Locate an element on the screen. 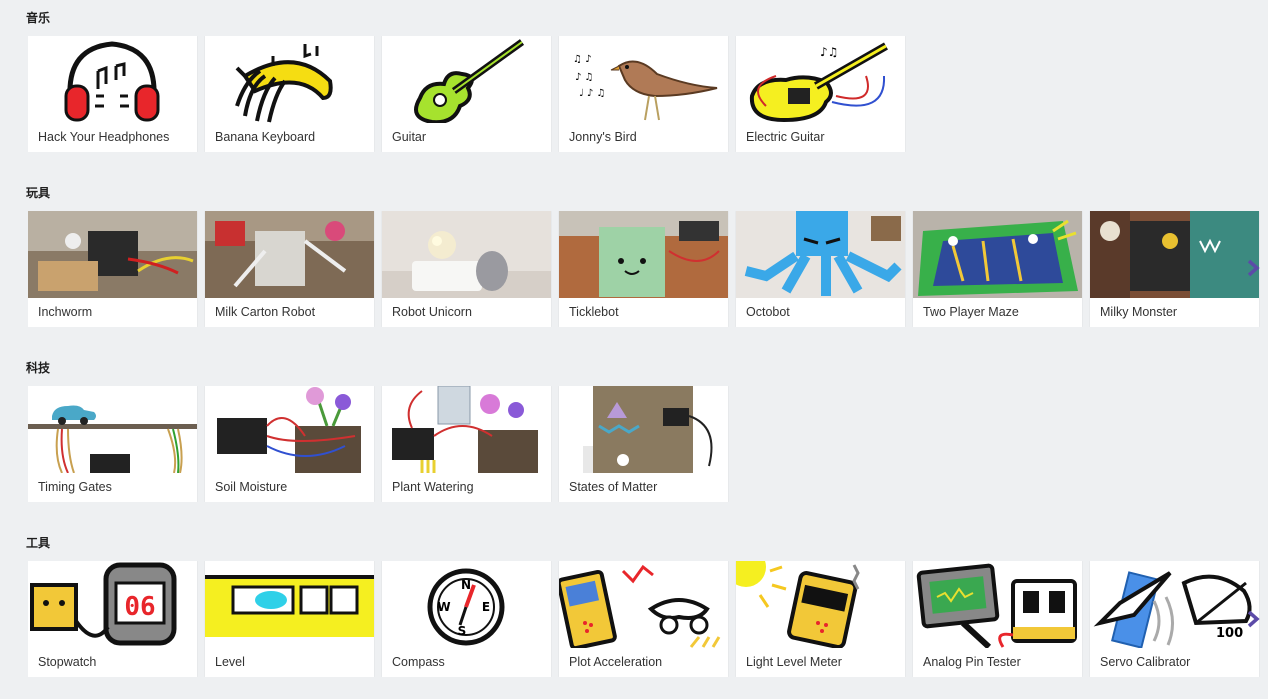  card-inchworm: Inchworm is located at coordinates (112, 269).